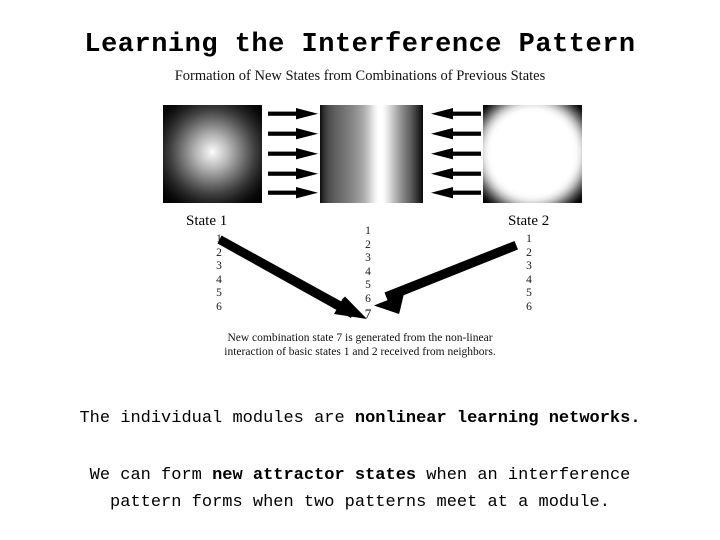 The image size is (720, 540). I want to click on state-1-number-column: 1 2 3 4 5 6, so click(219, 274).